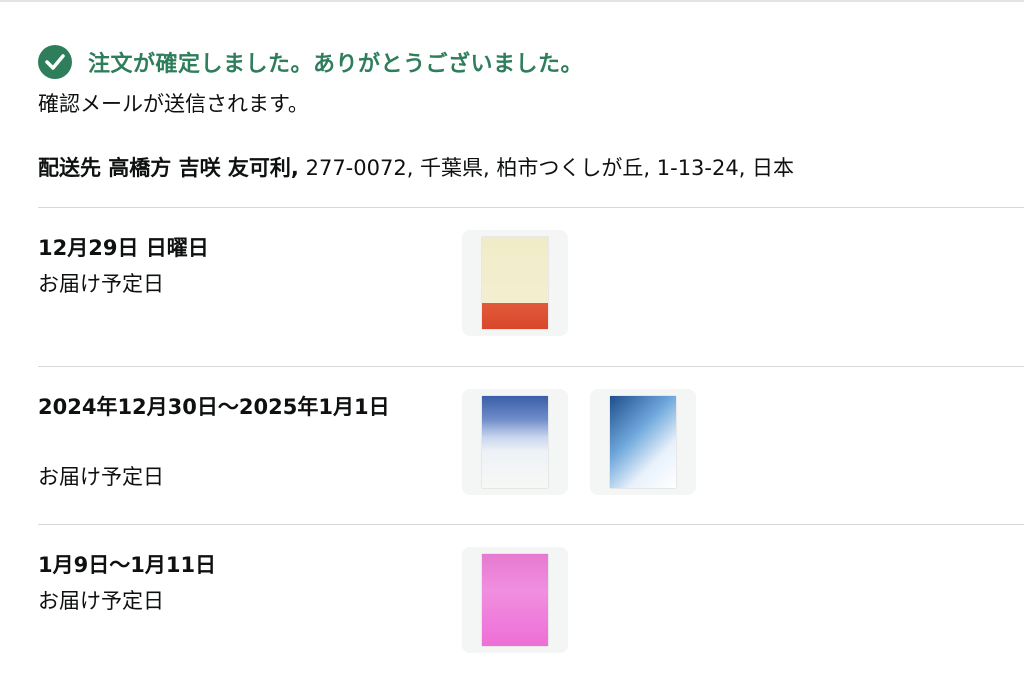 This screenshot has width=1024, height=678. I want to click on delivery-date: 1月9日〜1月11日, so click(127, 565).